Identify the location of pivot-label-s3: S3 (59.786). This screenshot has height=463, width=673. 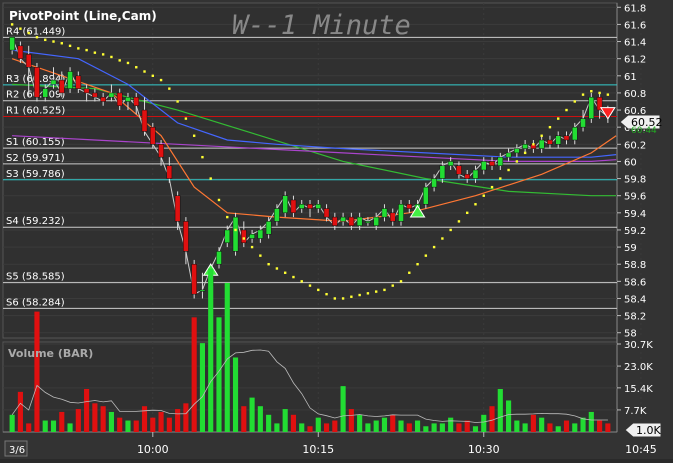
(35, 174).